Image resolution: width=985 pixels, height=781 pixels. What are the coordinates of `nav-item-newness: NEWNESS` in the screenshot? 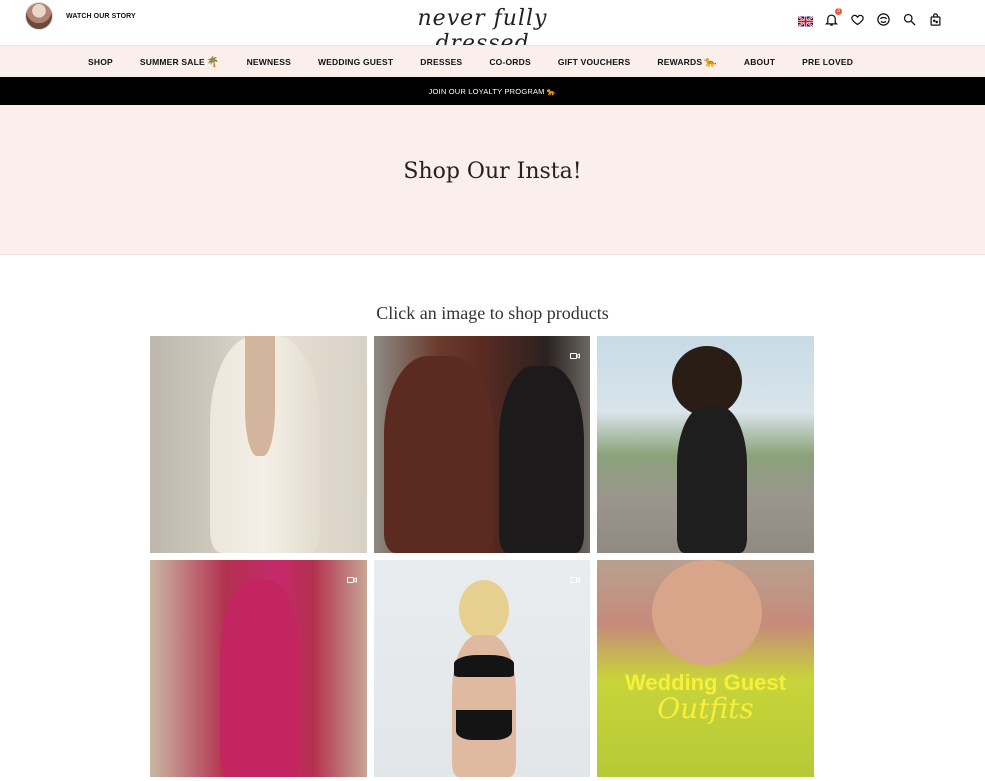 It's located at (269, 62).